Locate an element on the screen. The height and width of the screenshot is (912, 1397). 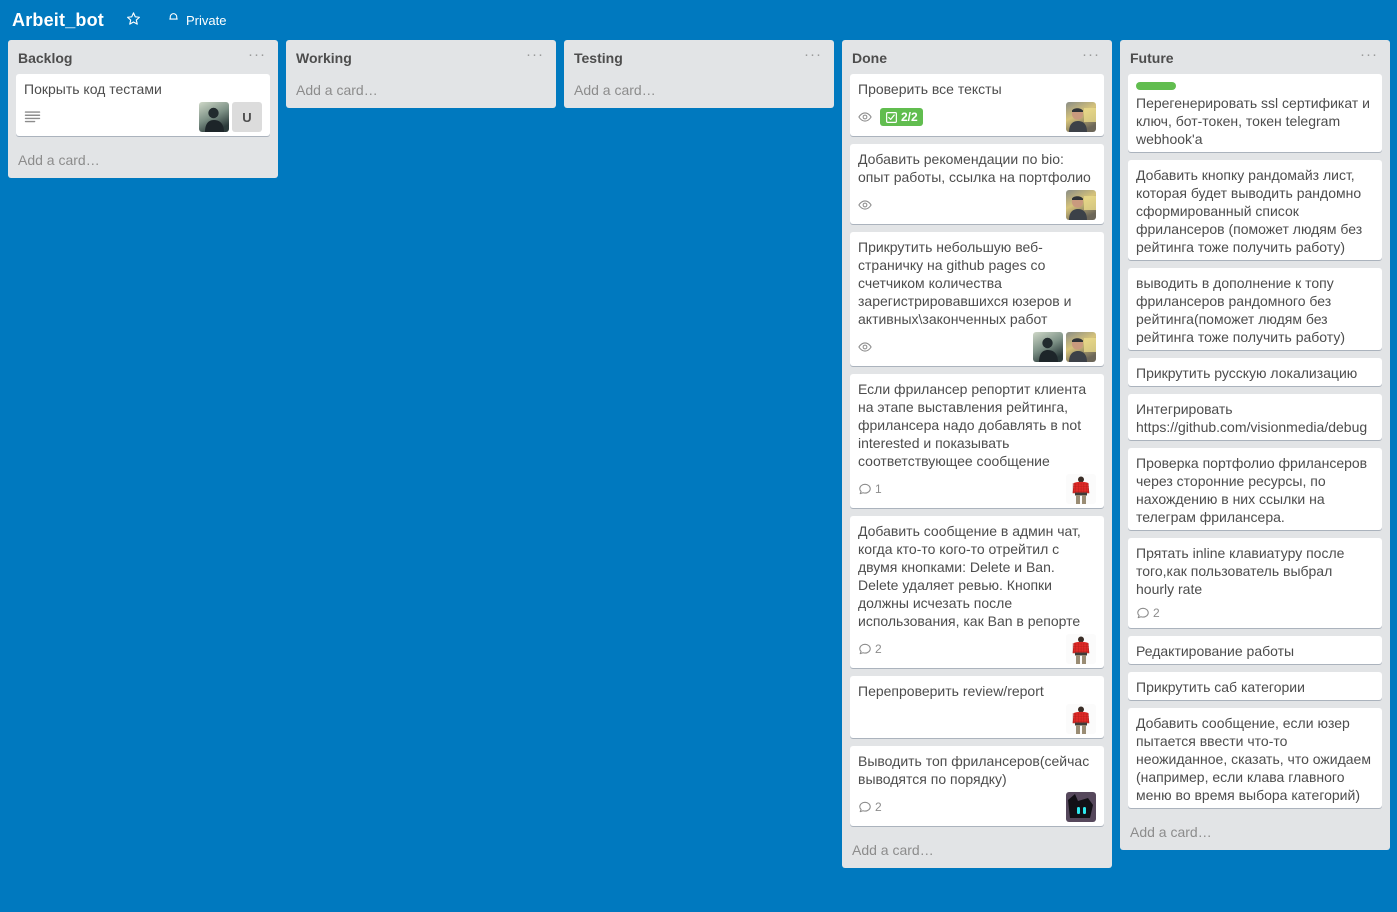
card: Покрыть код тестами U is located at coordinates (143, 105).